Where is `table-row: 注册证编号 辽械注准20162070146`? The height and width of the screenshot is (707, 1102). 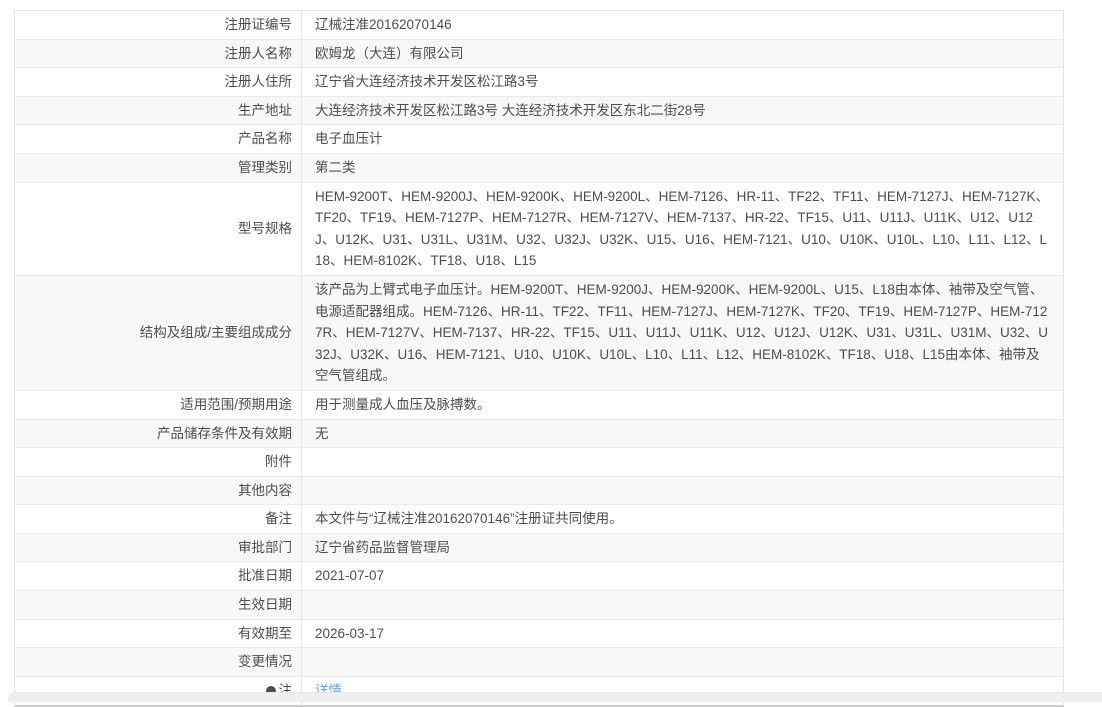 table-row: 注册证编号 辽械注准20162070146 is located at coordinates (539, 25).